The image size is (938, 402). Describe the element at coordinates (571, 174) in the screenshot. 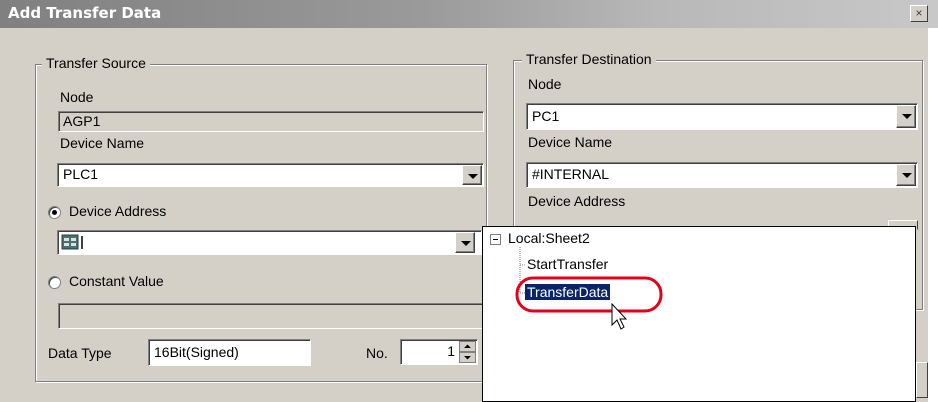

I see `destination-device-name-value: #INTERNAL` at that location.